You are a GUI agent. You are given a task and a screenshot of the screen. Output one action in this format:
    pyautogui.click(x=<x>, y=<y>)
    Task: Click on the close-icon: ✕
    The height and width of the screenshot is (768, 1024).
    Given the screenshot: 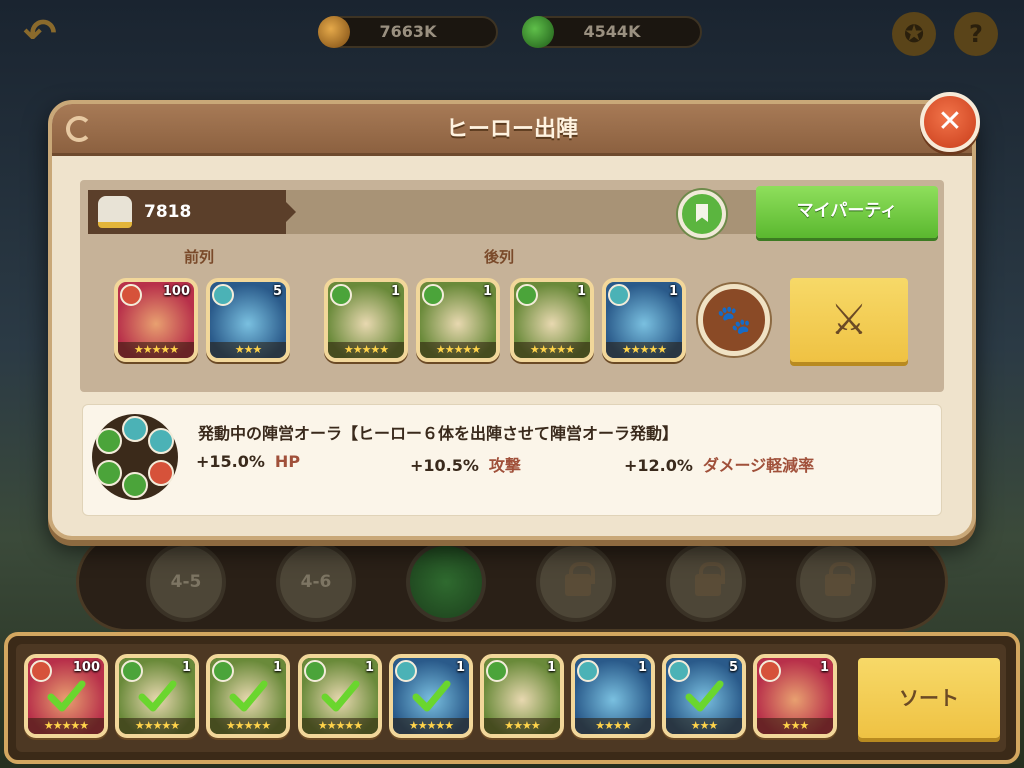 What is the action you would take?
    pyautogui.click(x=950, y=121)
    